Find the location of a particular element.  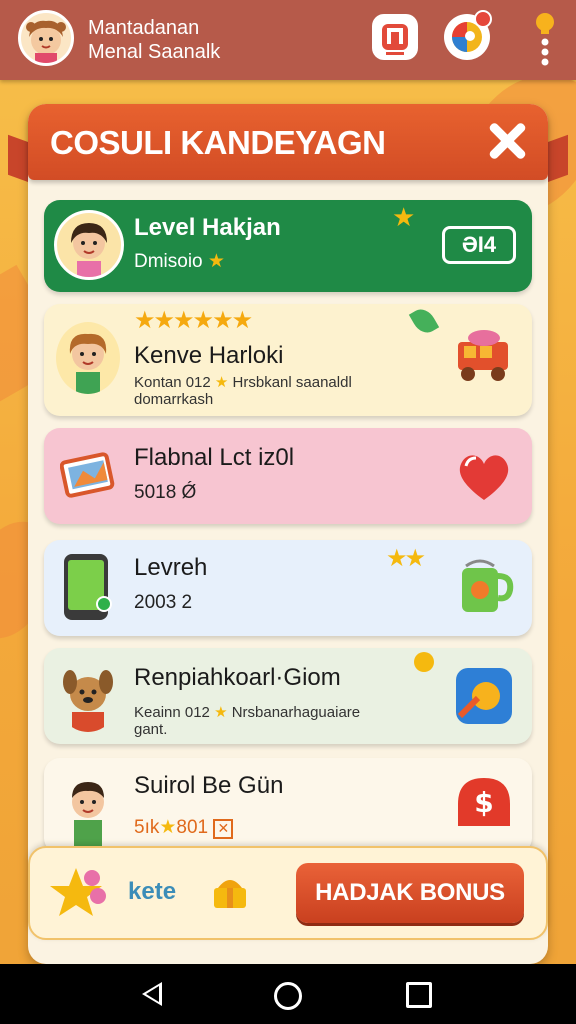

reward-title: Suirol Be Gün is located at coordinates (209, 785).